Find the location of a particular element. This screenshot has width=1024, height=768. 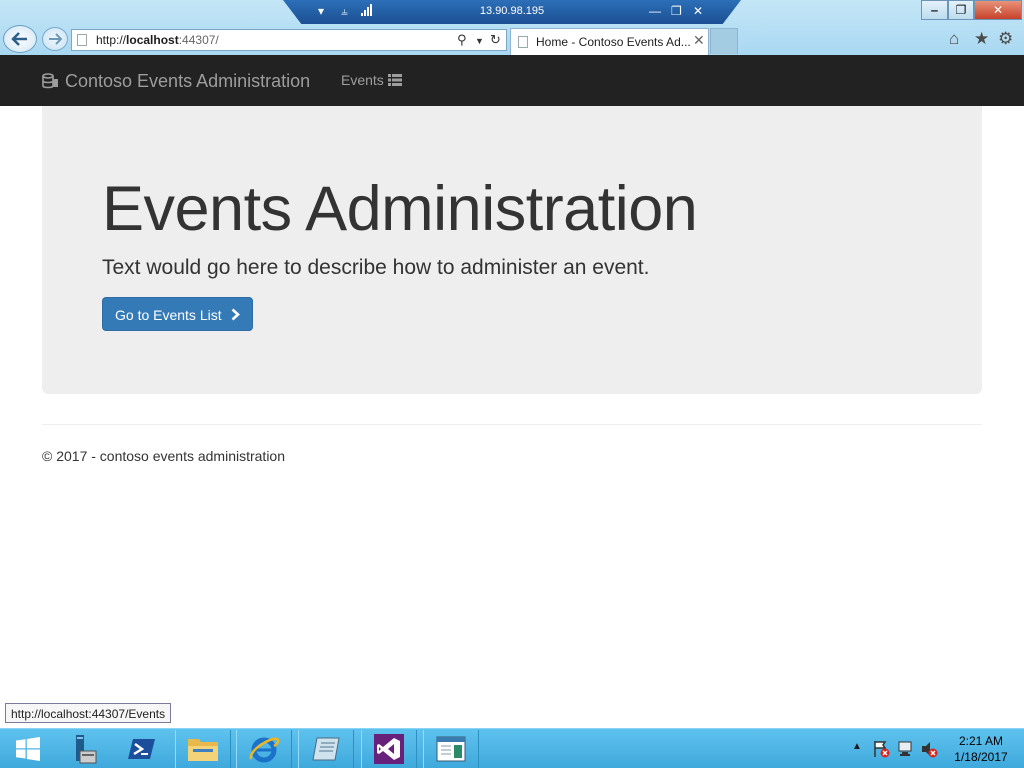

nav-events-link: Events is located at coordinates (371, 80).